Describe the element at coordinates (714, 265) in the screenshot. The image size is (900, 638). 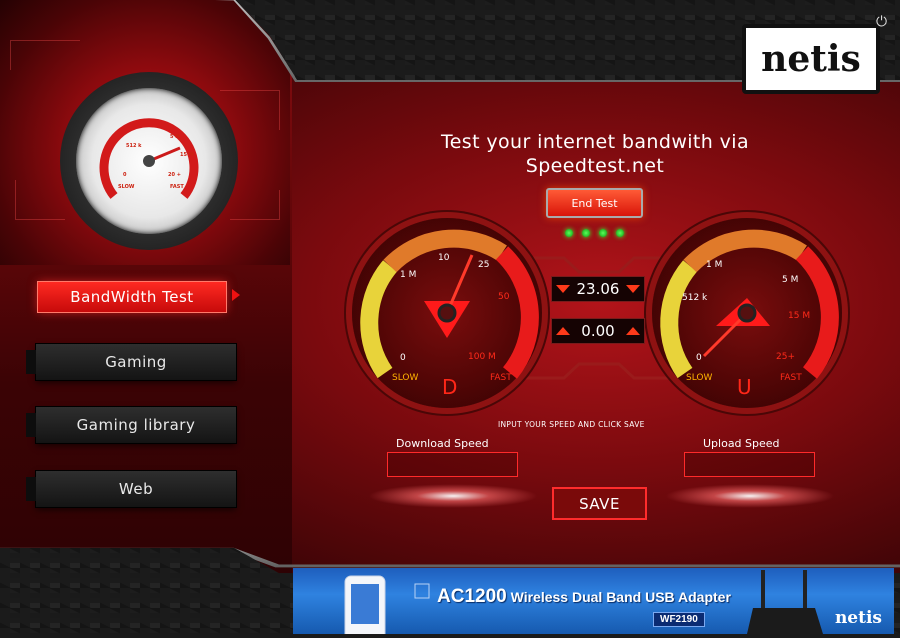
I see `upload-tick-label: 1 M` at that location.